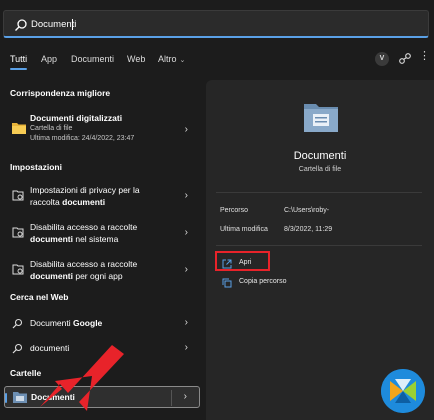 The height and width of the screenshot is (420, 434). I want to click on folder-icon, so click(19, 128).